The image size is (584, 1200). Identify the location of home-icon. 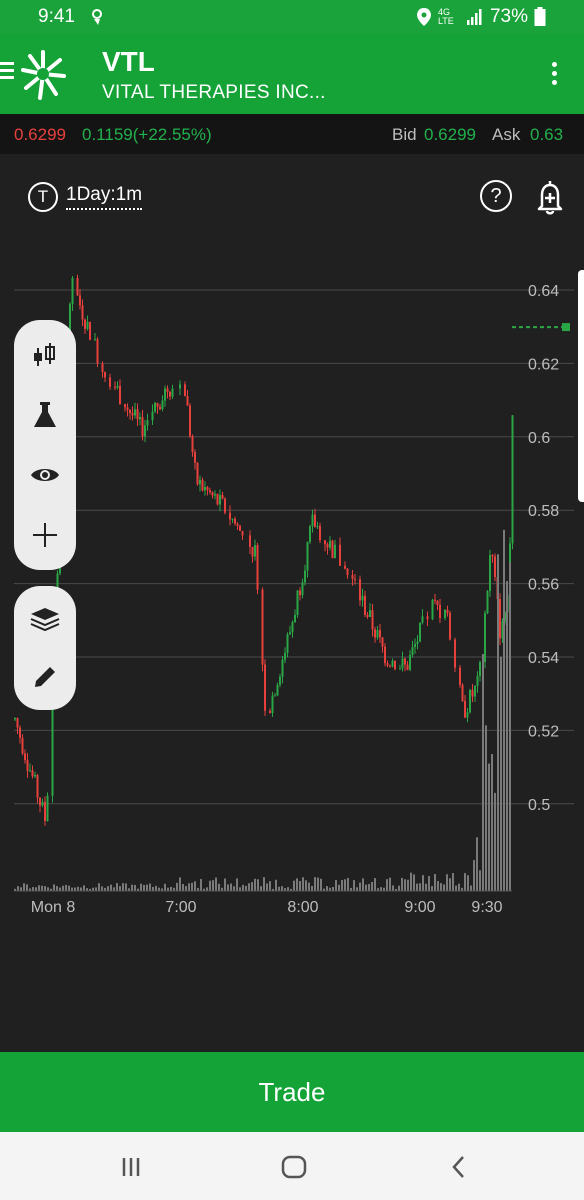
(294, 1167).